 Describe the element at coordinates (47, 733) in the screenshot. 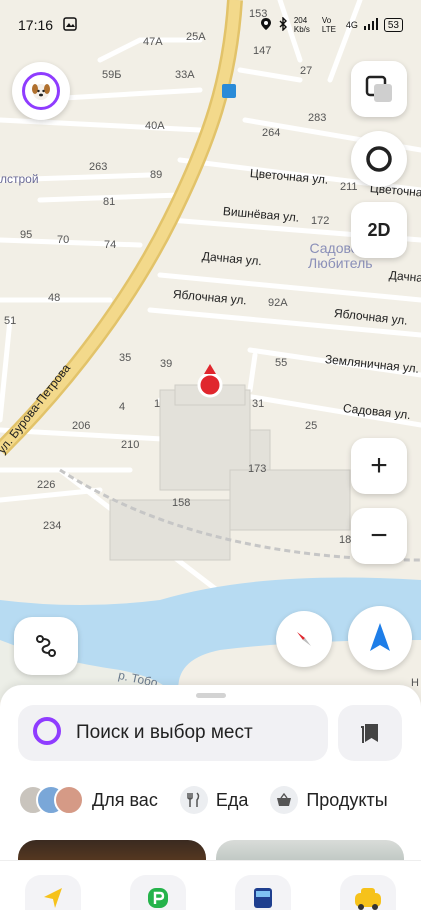

I see `alice-icon` at that location.